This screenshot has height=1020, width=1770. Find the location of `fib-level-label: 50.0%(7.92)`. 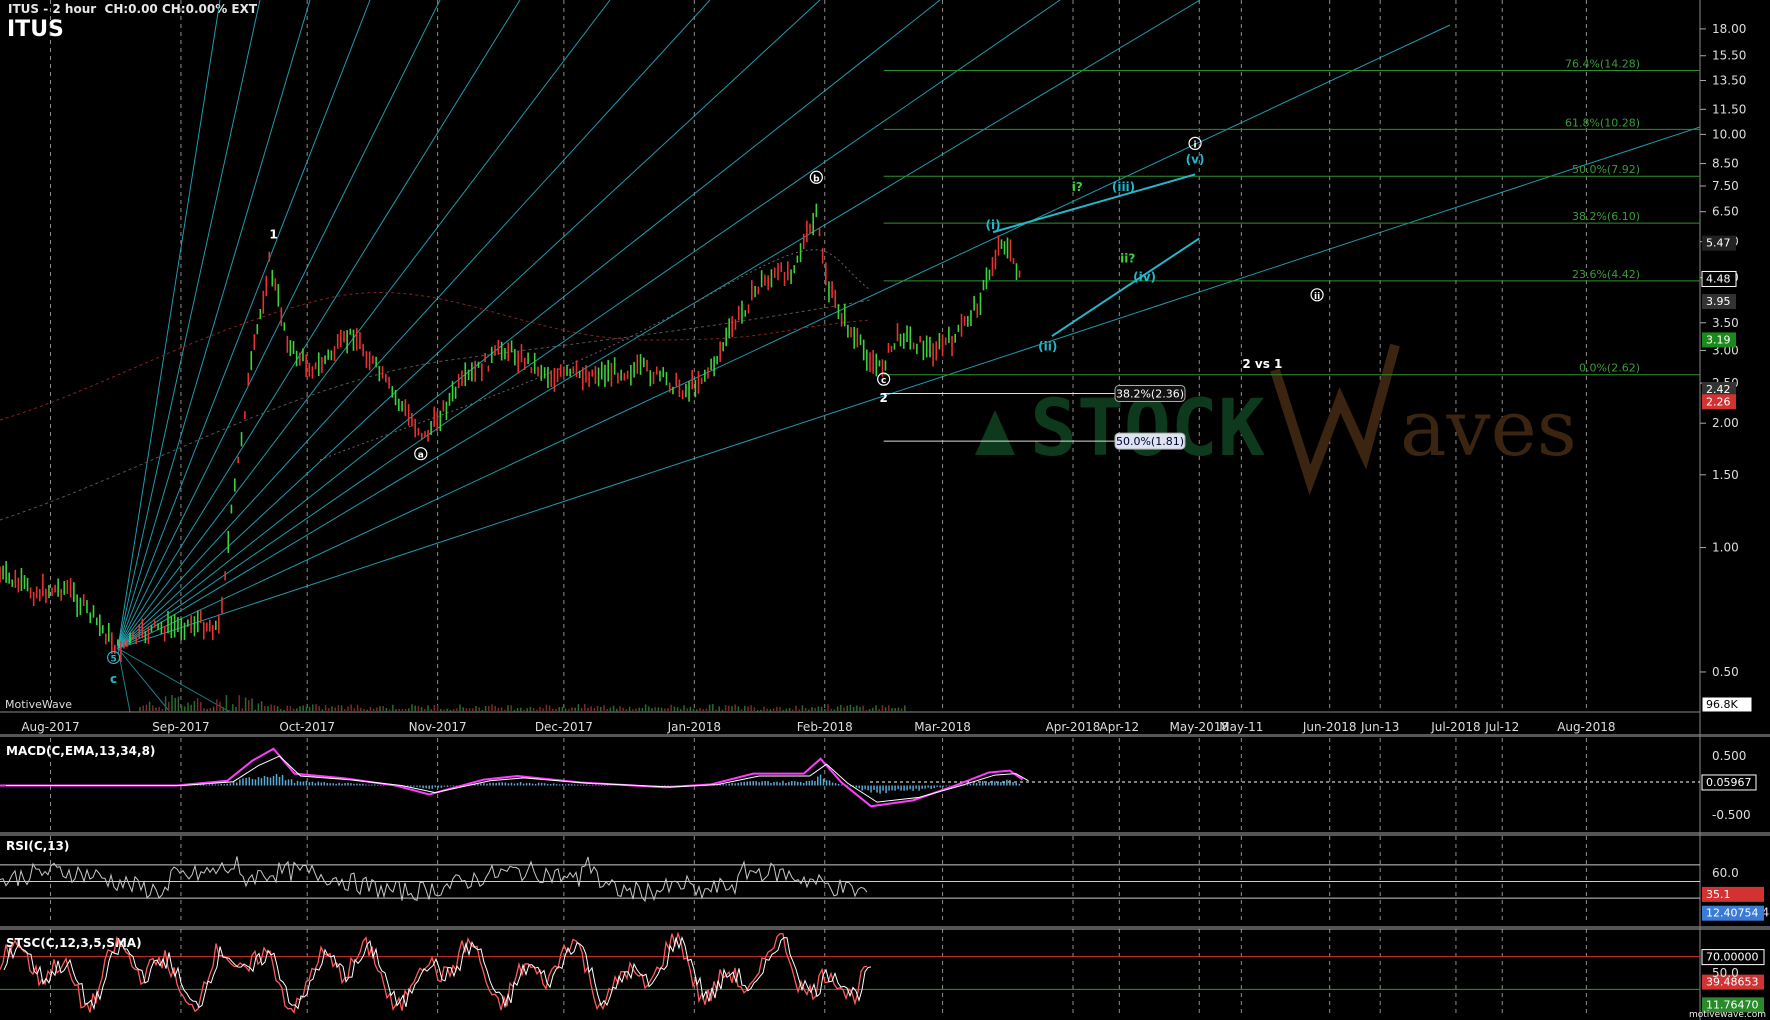

fib-level-label: 50.0%(7.92) is located at coordinates (1606, 169).